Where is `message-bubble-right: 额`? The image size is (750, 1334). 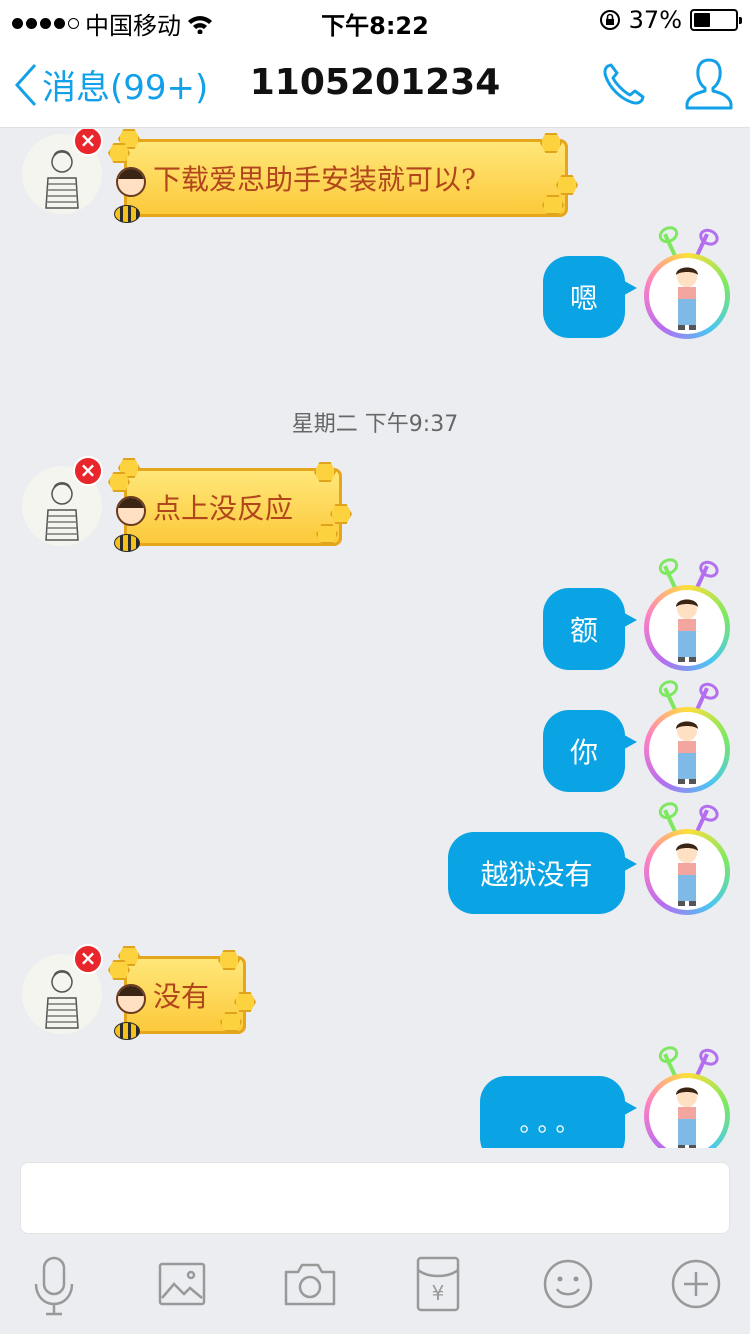 message-bubble-right: 额 is located at coordinates (590, 629).